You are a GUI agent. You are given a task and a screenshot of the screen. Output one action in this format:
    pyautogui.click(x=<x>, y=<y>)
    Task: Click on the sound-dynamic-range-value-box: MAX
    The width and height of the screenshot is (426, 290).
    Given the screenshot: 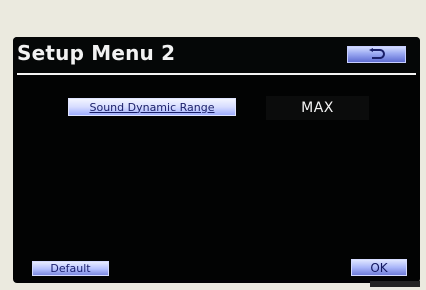 What is the action you would take?
    pyautogui.click(x=317, y=108)
    